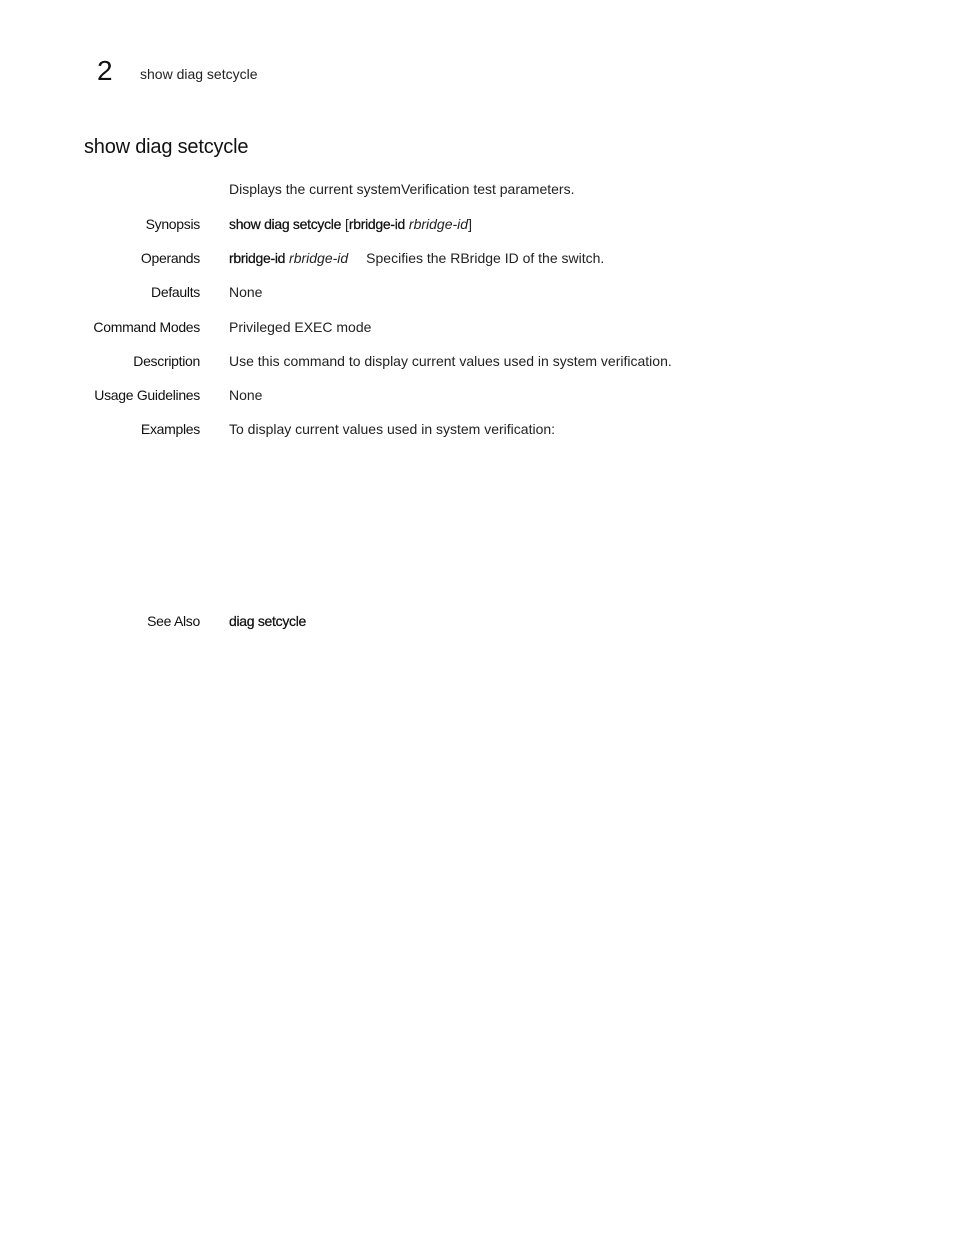 This screenshot has height=1235, width=954. Describe the element at coordinates (147, 395) in the screenshot. I see `usage-guidelines-label: Usage Guidelines` at that location.